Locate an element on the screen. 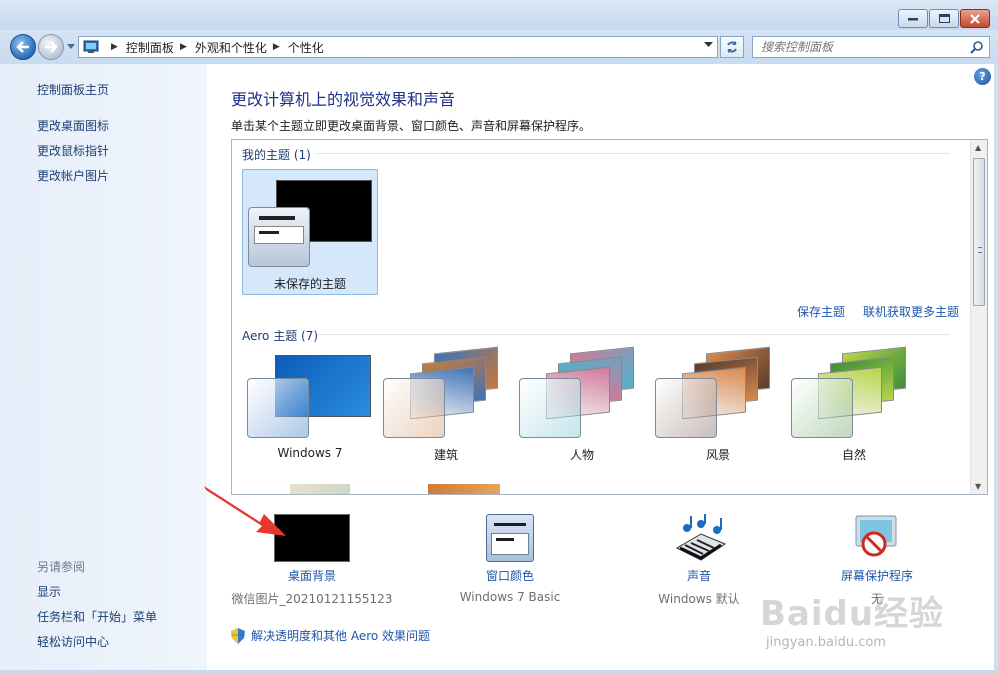  aero-troubleshoot-link: 解决透明度和其他 Aero 效果问题 is located at coordinates (340, 635).